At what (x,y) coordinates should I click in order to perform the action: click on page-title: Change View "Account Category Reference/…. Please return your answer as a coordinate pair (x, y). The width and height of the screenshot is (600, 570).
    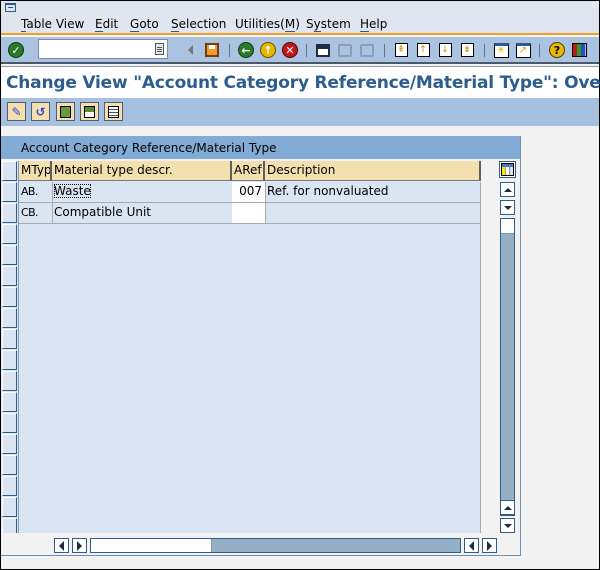
    Looking at the image, I should click on (303, 83).